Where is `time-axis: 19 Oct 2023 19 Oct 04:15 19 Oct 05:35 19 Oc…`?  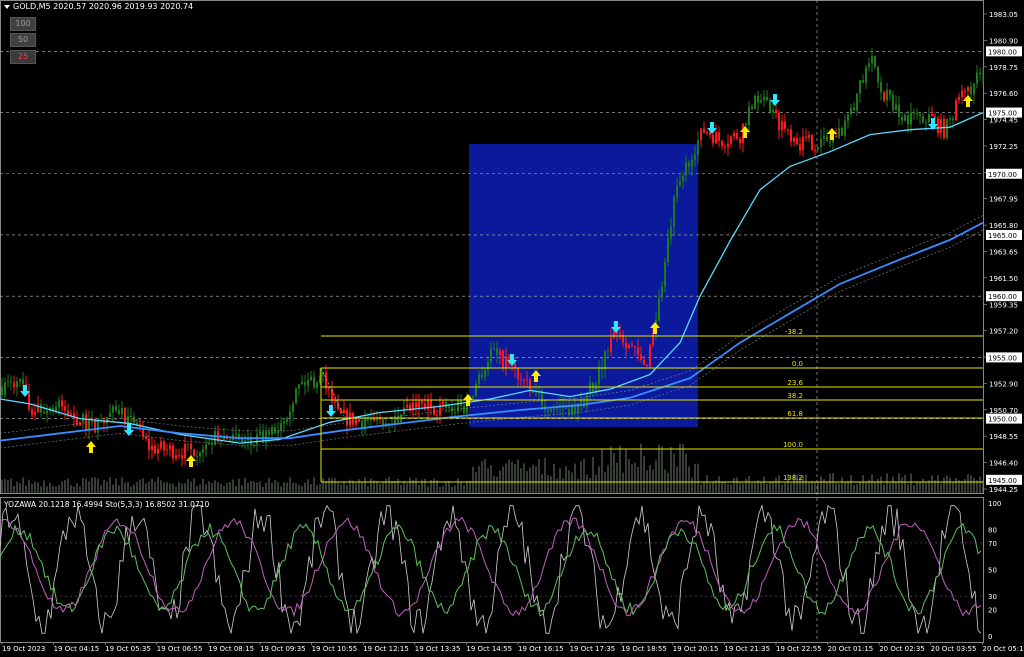
time-axis: 19 Oct 2023 19 Oct 04:15 19 Oct 05:35 19 Oc… is located at coordinates (512, 647).